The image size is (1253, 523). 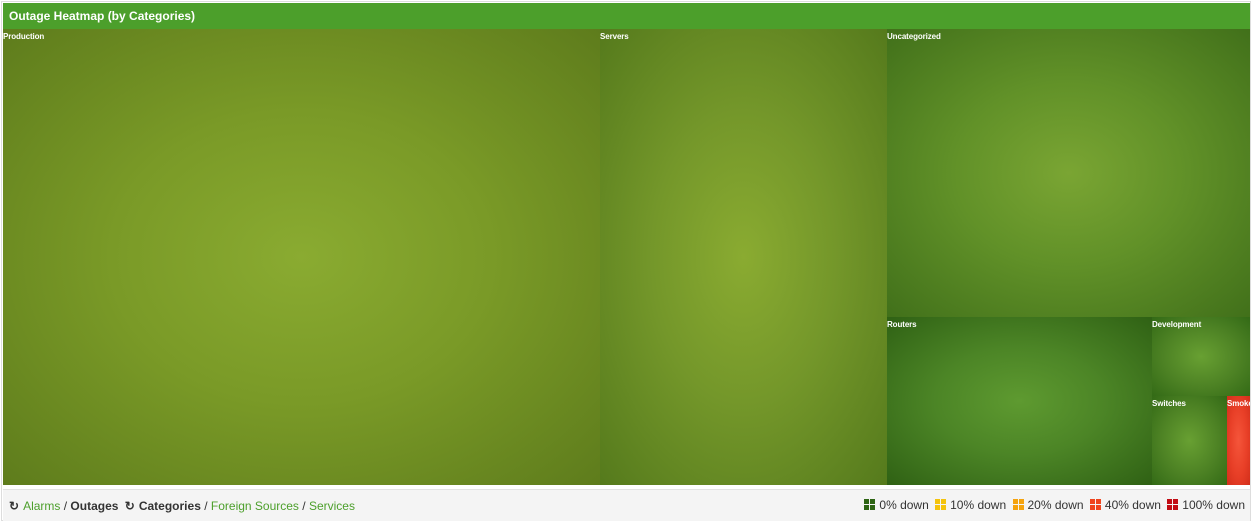 What do you see at coordinates (94, 506) in the screenshot?
I see `current-outages: Outages` at bounding box center [94, 506].